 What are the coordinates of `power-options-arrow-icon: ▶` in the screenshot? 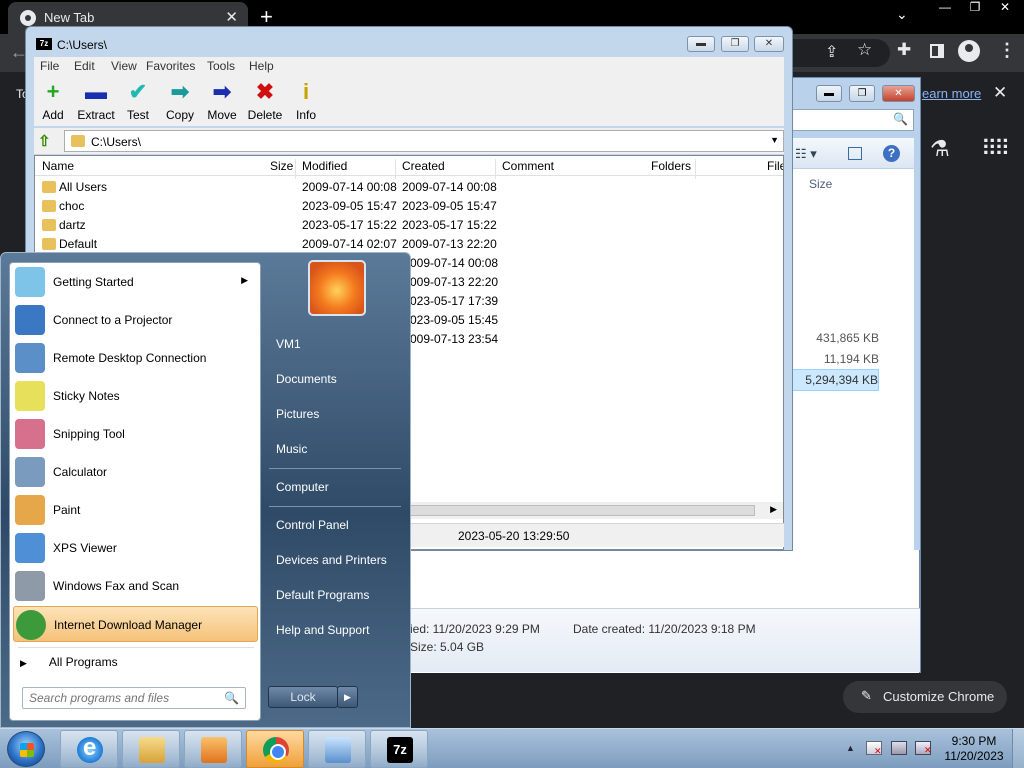 It's located at (347, 697).